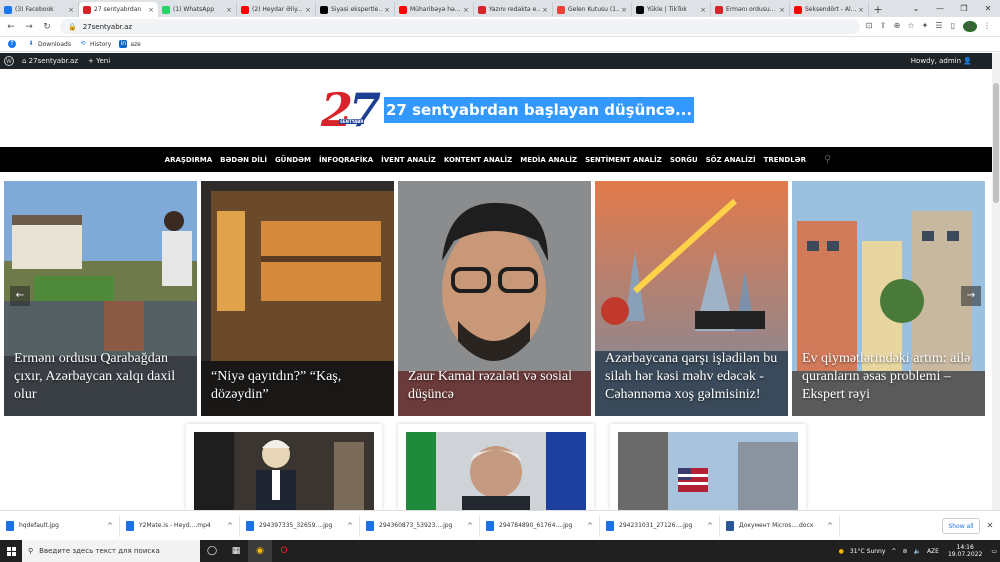  What do you see at coordinates (355, 9) in the screenshot?
I see `browser-tab: Siyasi ekspertle... ×` at bounding box center [355, 9].